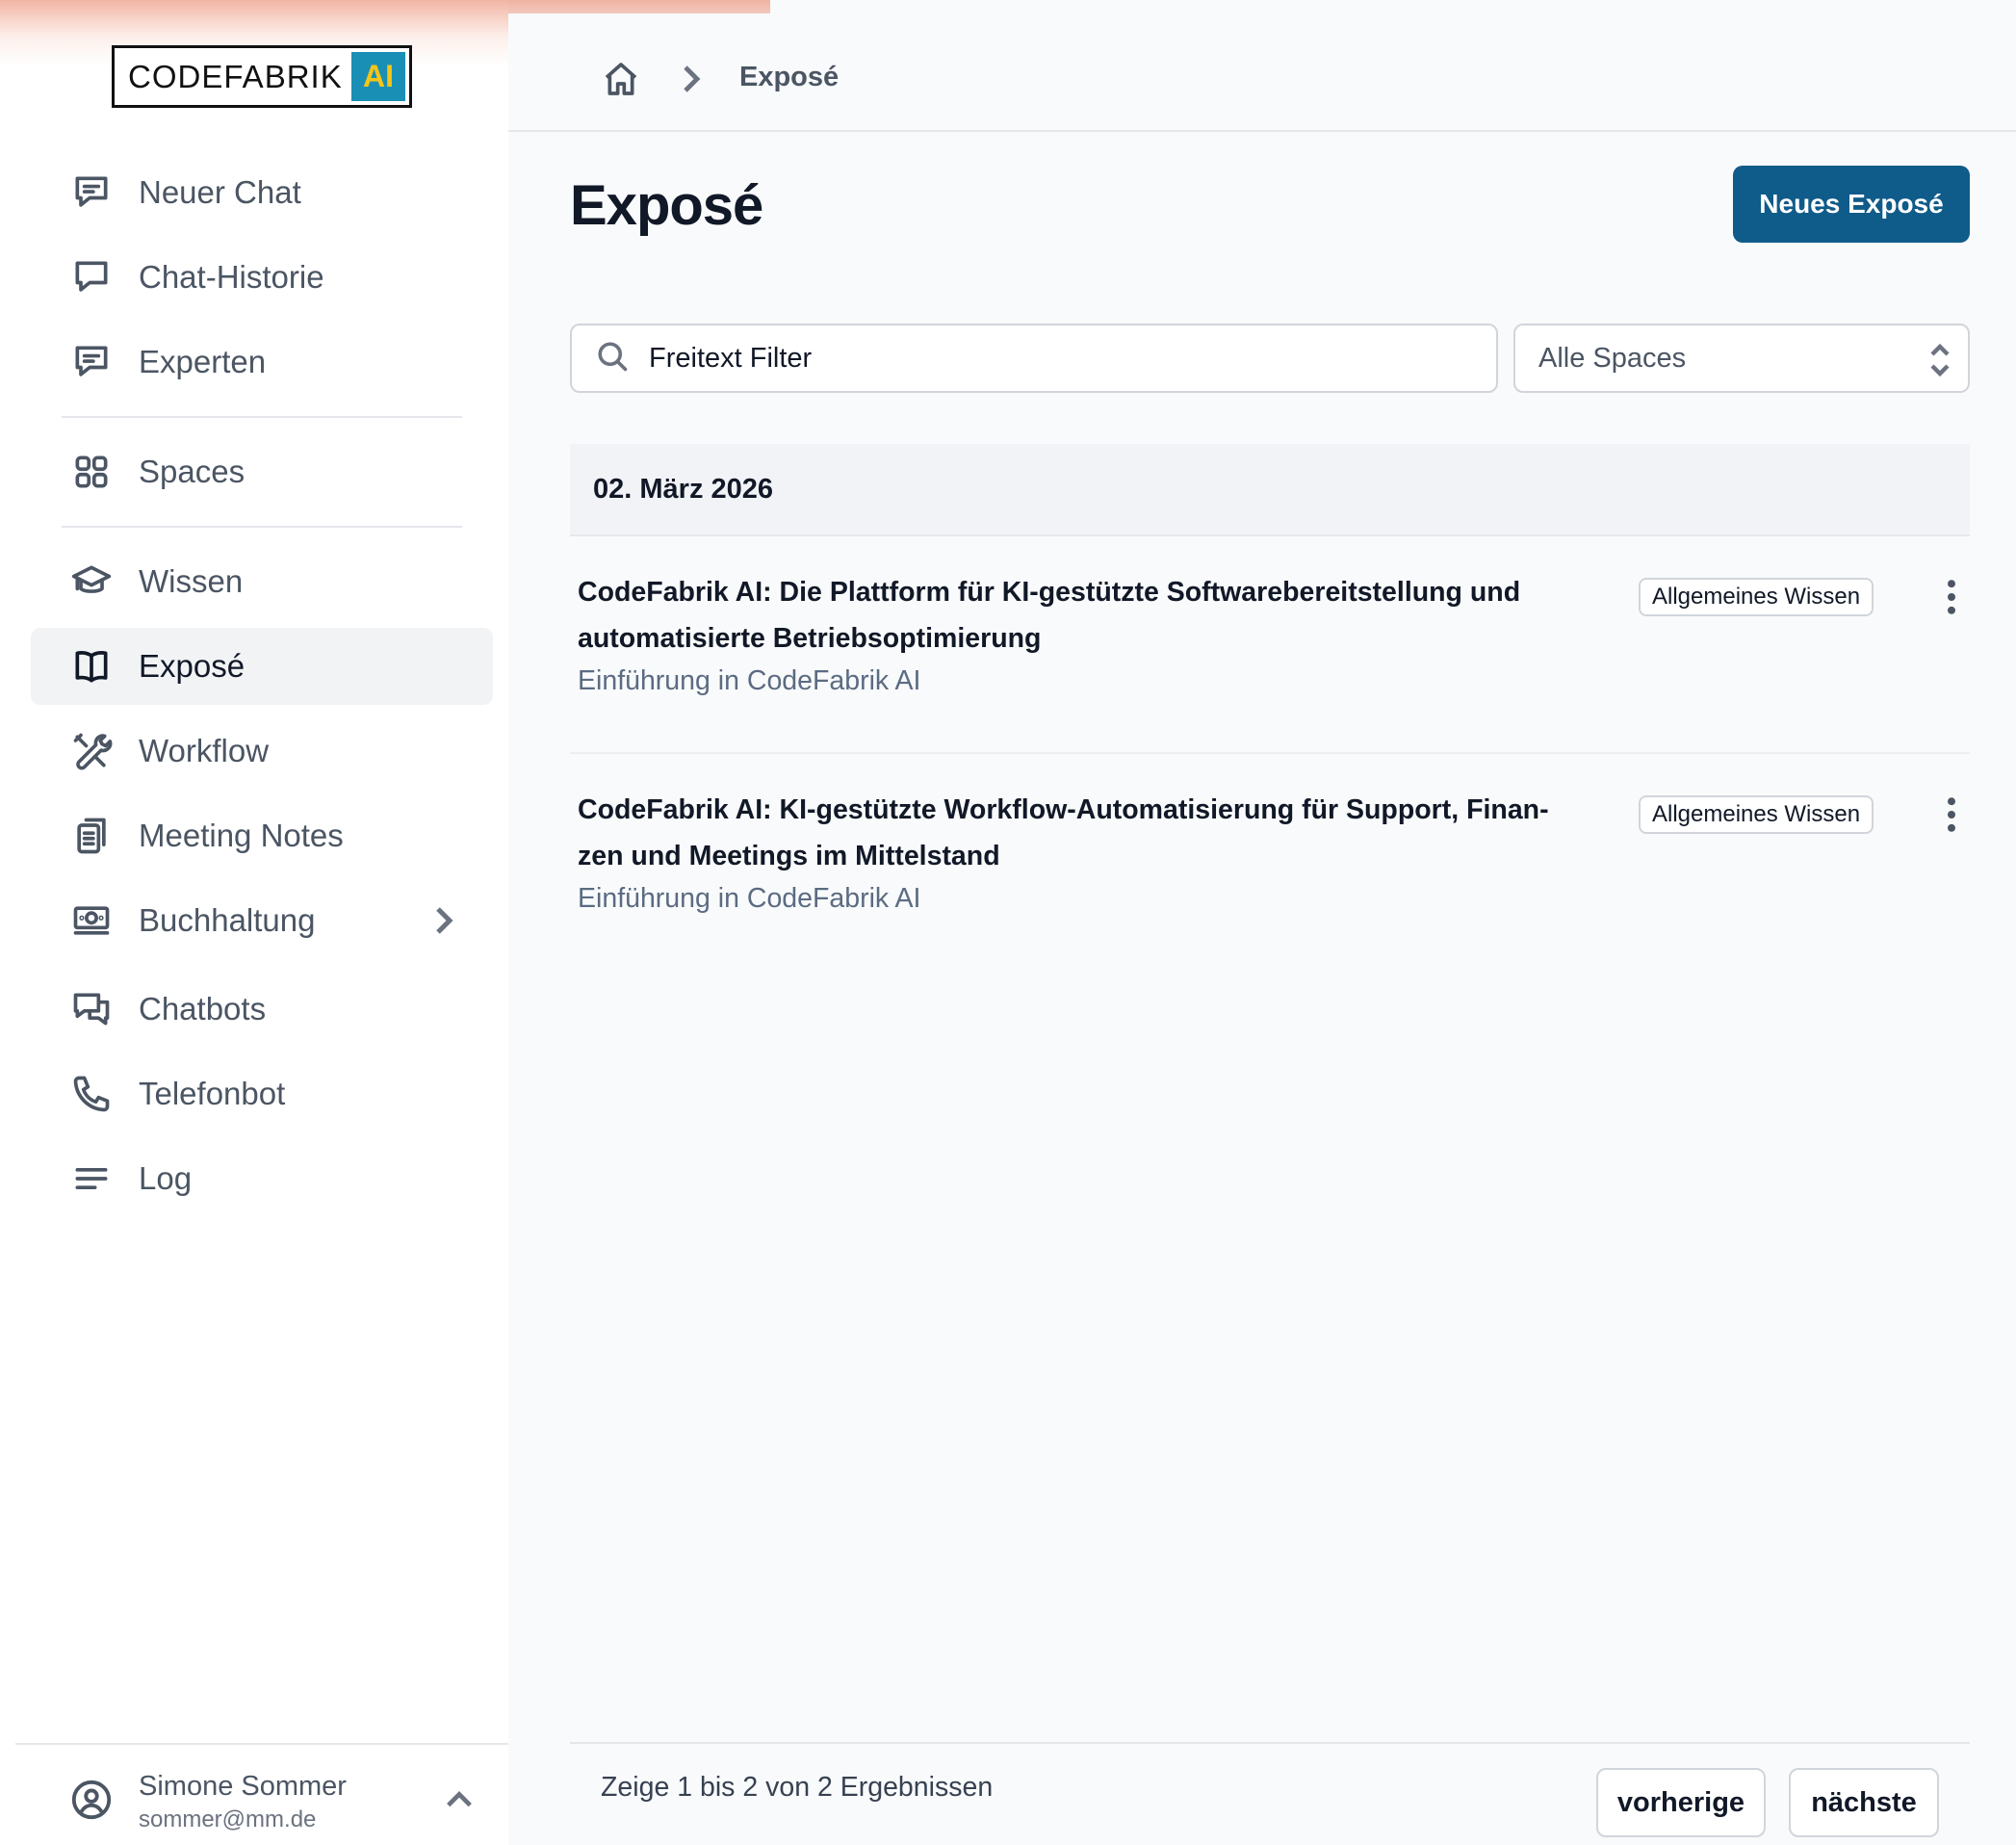  What do you see at coordinates (789, 77) in the screenshot?
I see `breadcrumb-current: Exposé` at bounding box center [789, 77].